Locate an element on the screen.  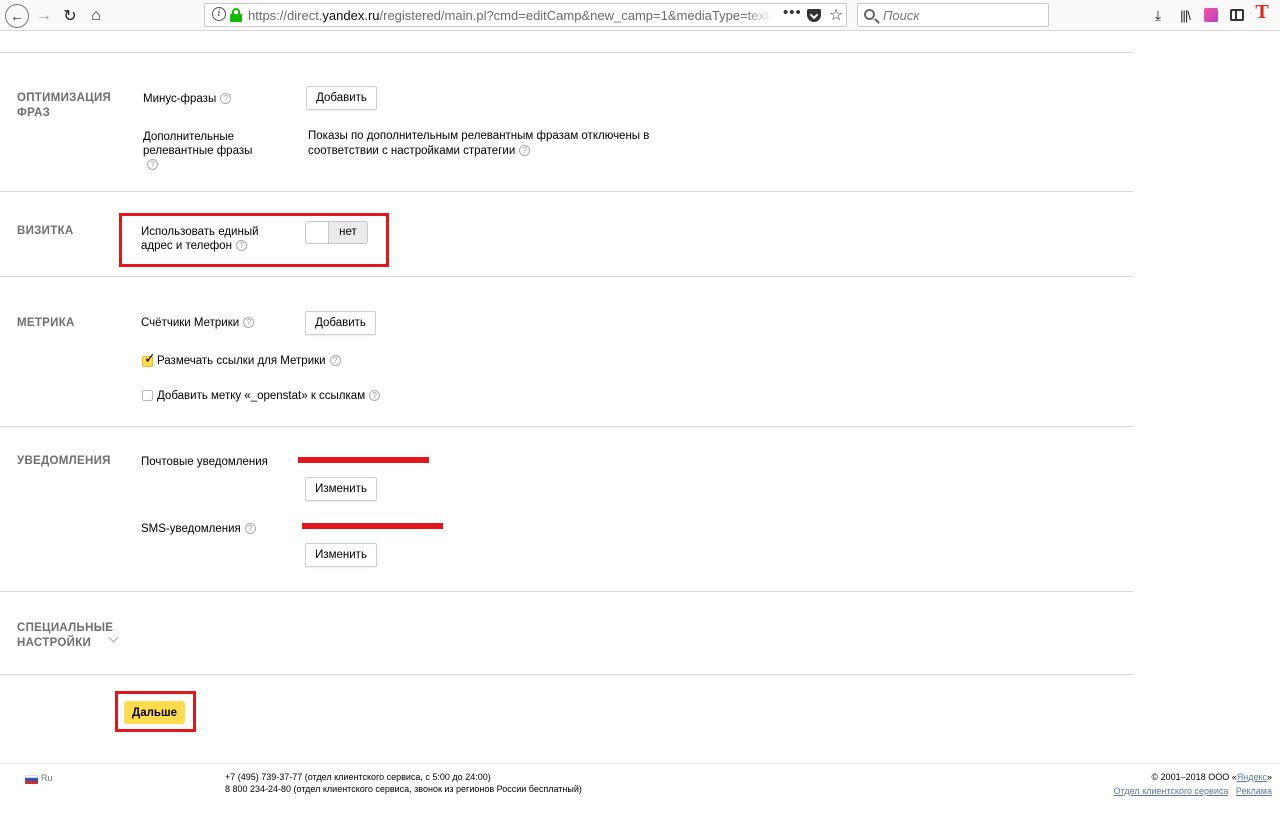
openstat-text: Добавить метку «_openstat» к ссылкам is located at coordinates (261, 396).